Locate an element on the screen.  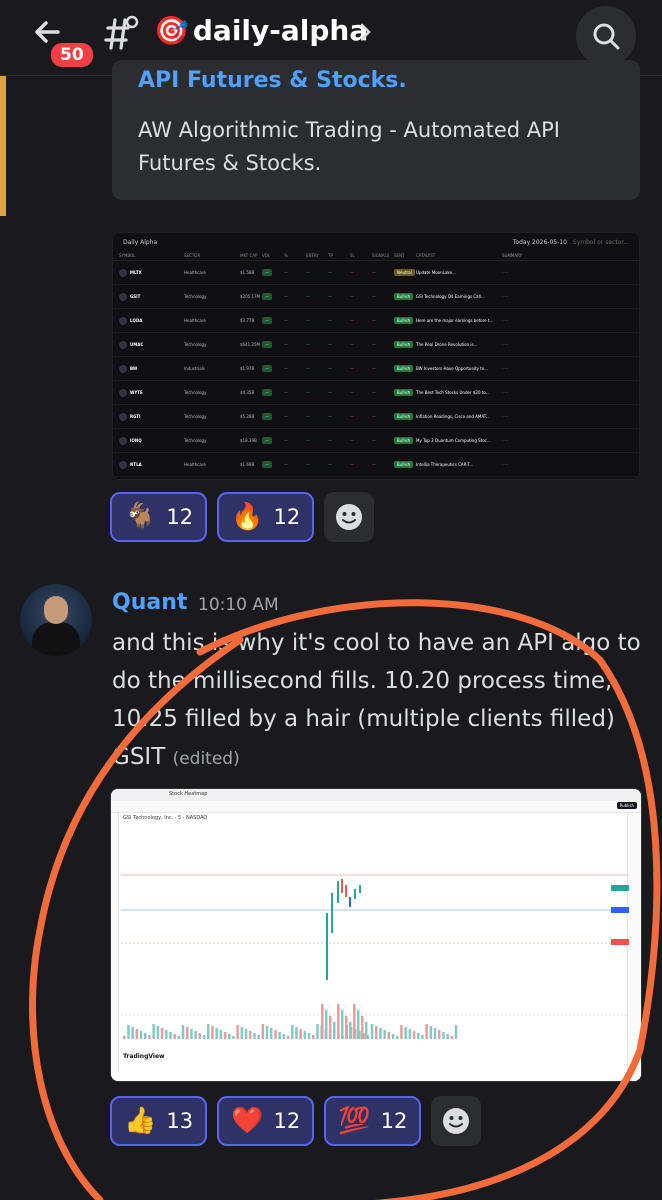
reactions-bar: 🐐 12 🔥 12 is located at coordinates (242, 517).